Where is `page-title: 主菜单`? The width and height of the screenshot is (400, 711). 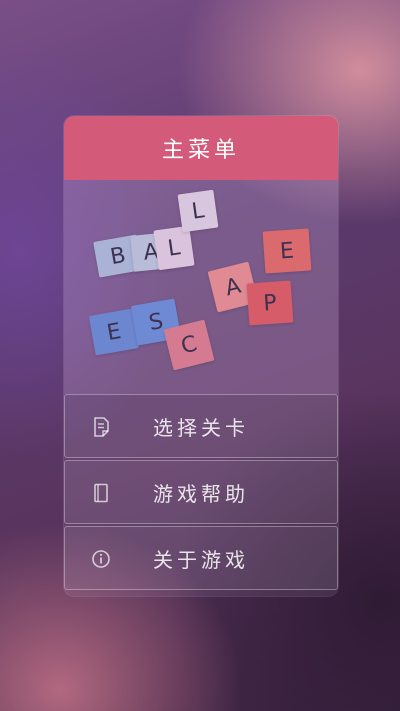
page-title: 主菜单 is located at coordinates (200, 150).